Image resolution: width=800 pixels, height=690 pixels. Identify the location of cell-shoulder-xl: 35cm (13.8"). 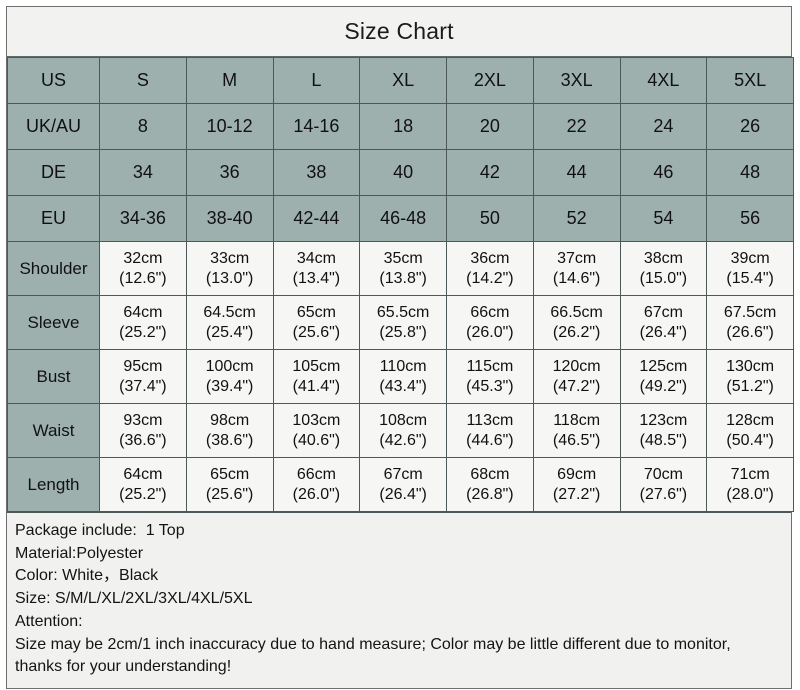
(403, 268).